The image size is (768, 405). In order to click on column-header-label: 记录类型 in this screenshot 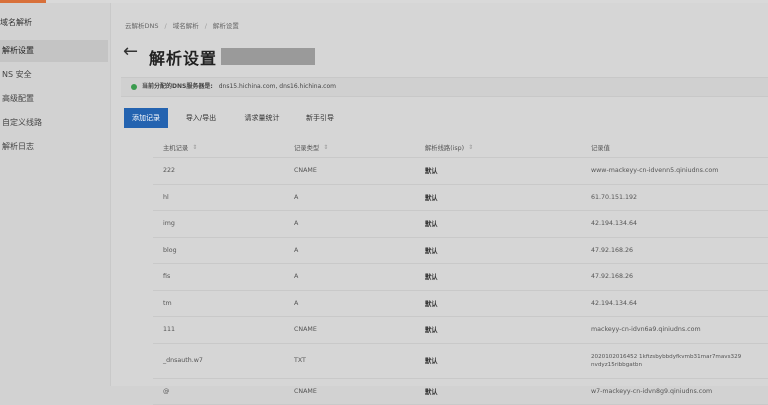, I will do `click(306, 147)`.